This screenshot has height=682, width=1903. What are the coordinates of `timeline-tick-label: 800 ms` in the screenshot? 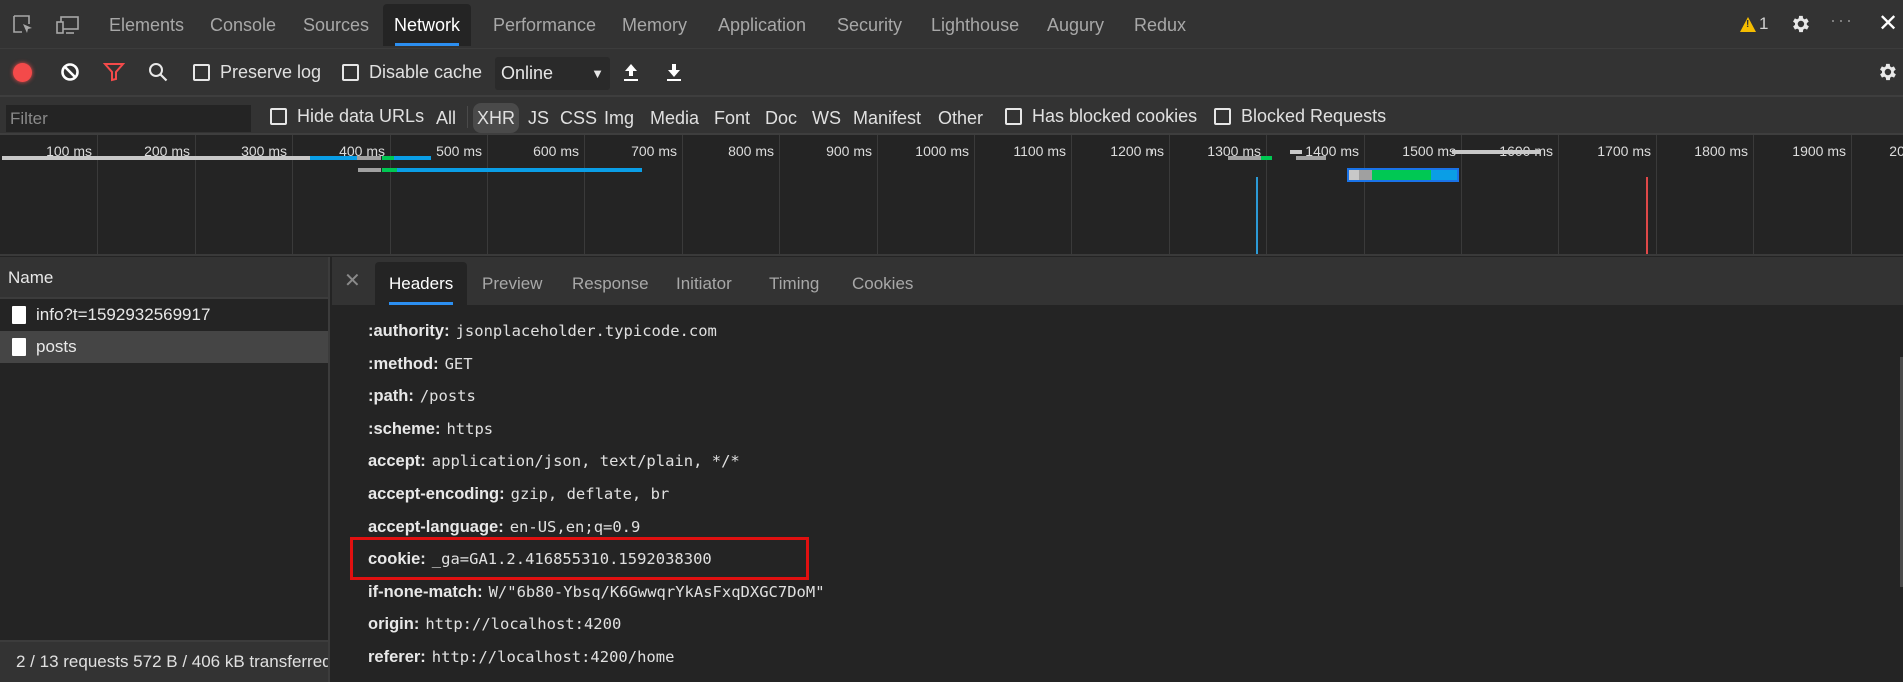 It's located at (751, 151).